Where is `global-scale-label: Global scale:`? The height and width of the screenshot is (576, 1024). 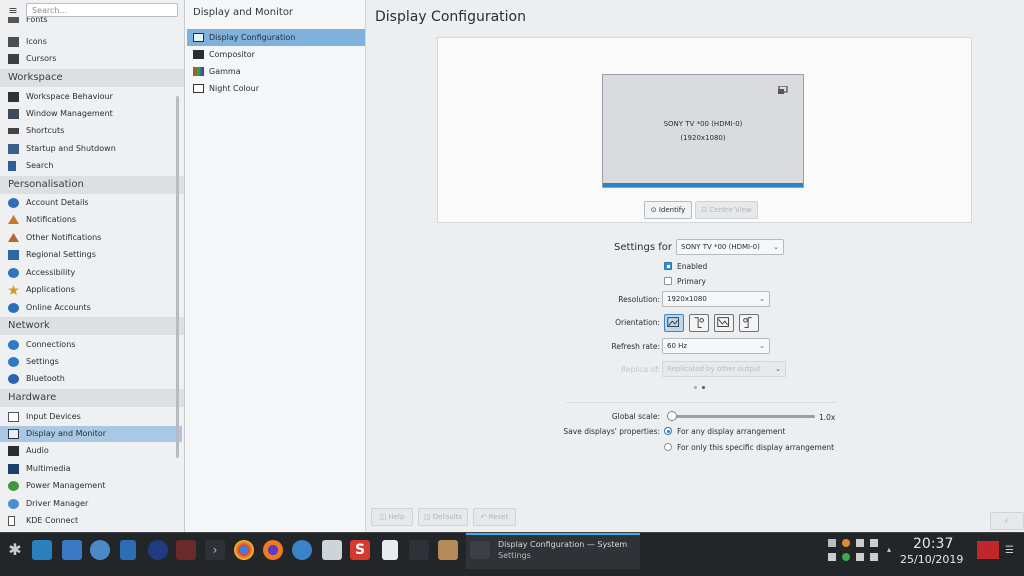
global-scale-label: Global scale: is located at coordinates (635, 416).